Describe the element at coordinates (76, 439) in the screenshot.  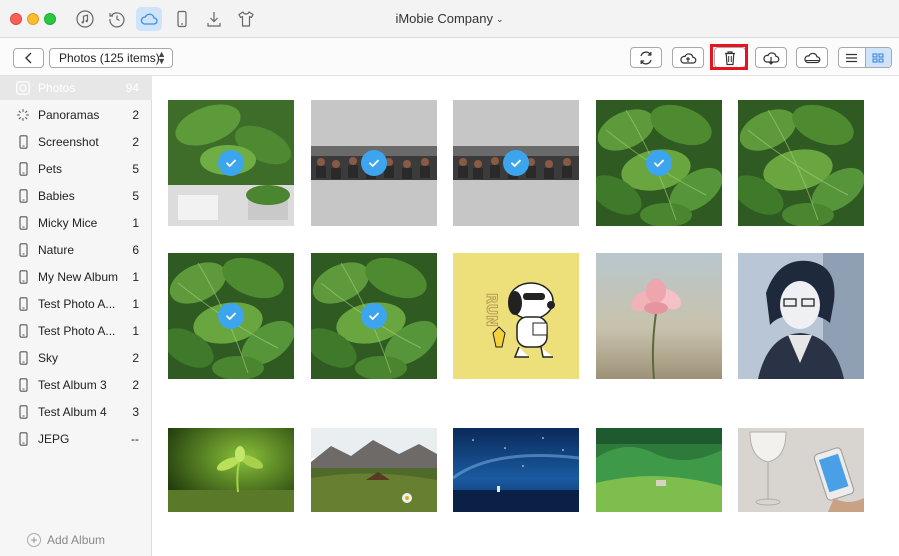
I see `sidebar-item: JEPG --` at that location.